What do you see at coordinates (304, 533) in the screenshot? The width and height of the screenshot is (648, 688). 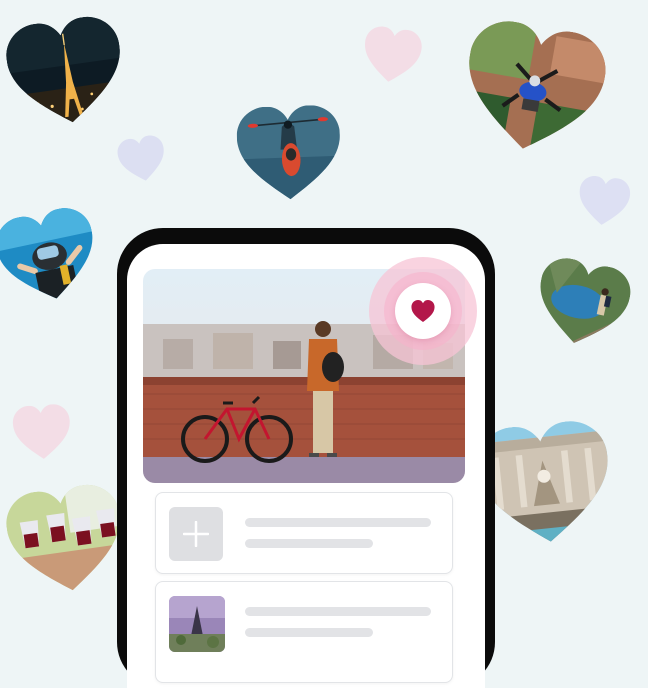 I see `add-item-card` at bounding box center [304, 533].